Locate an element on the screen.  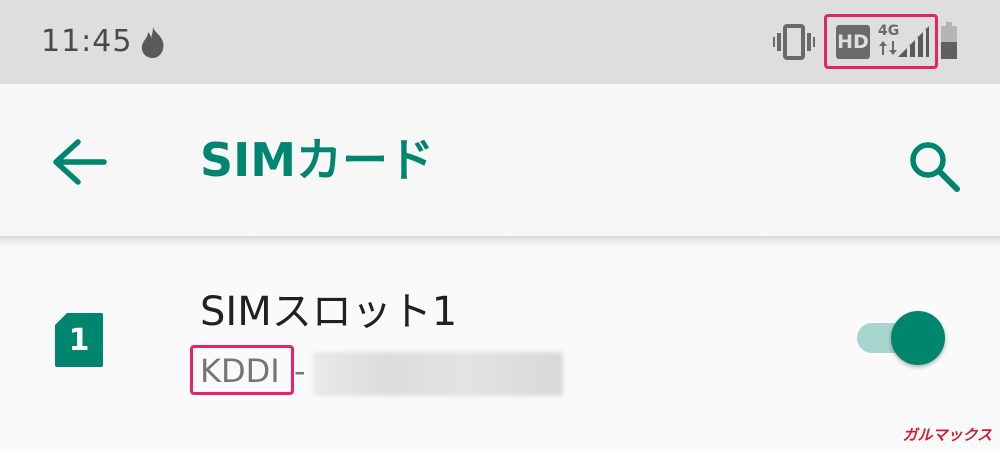
status-time: 11:45 is located at coordinates (87, 41).